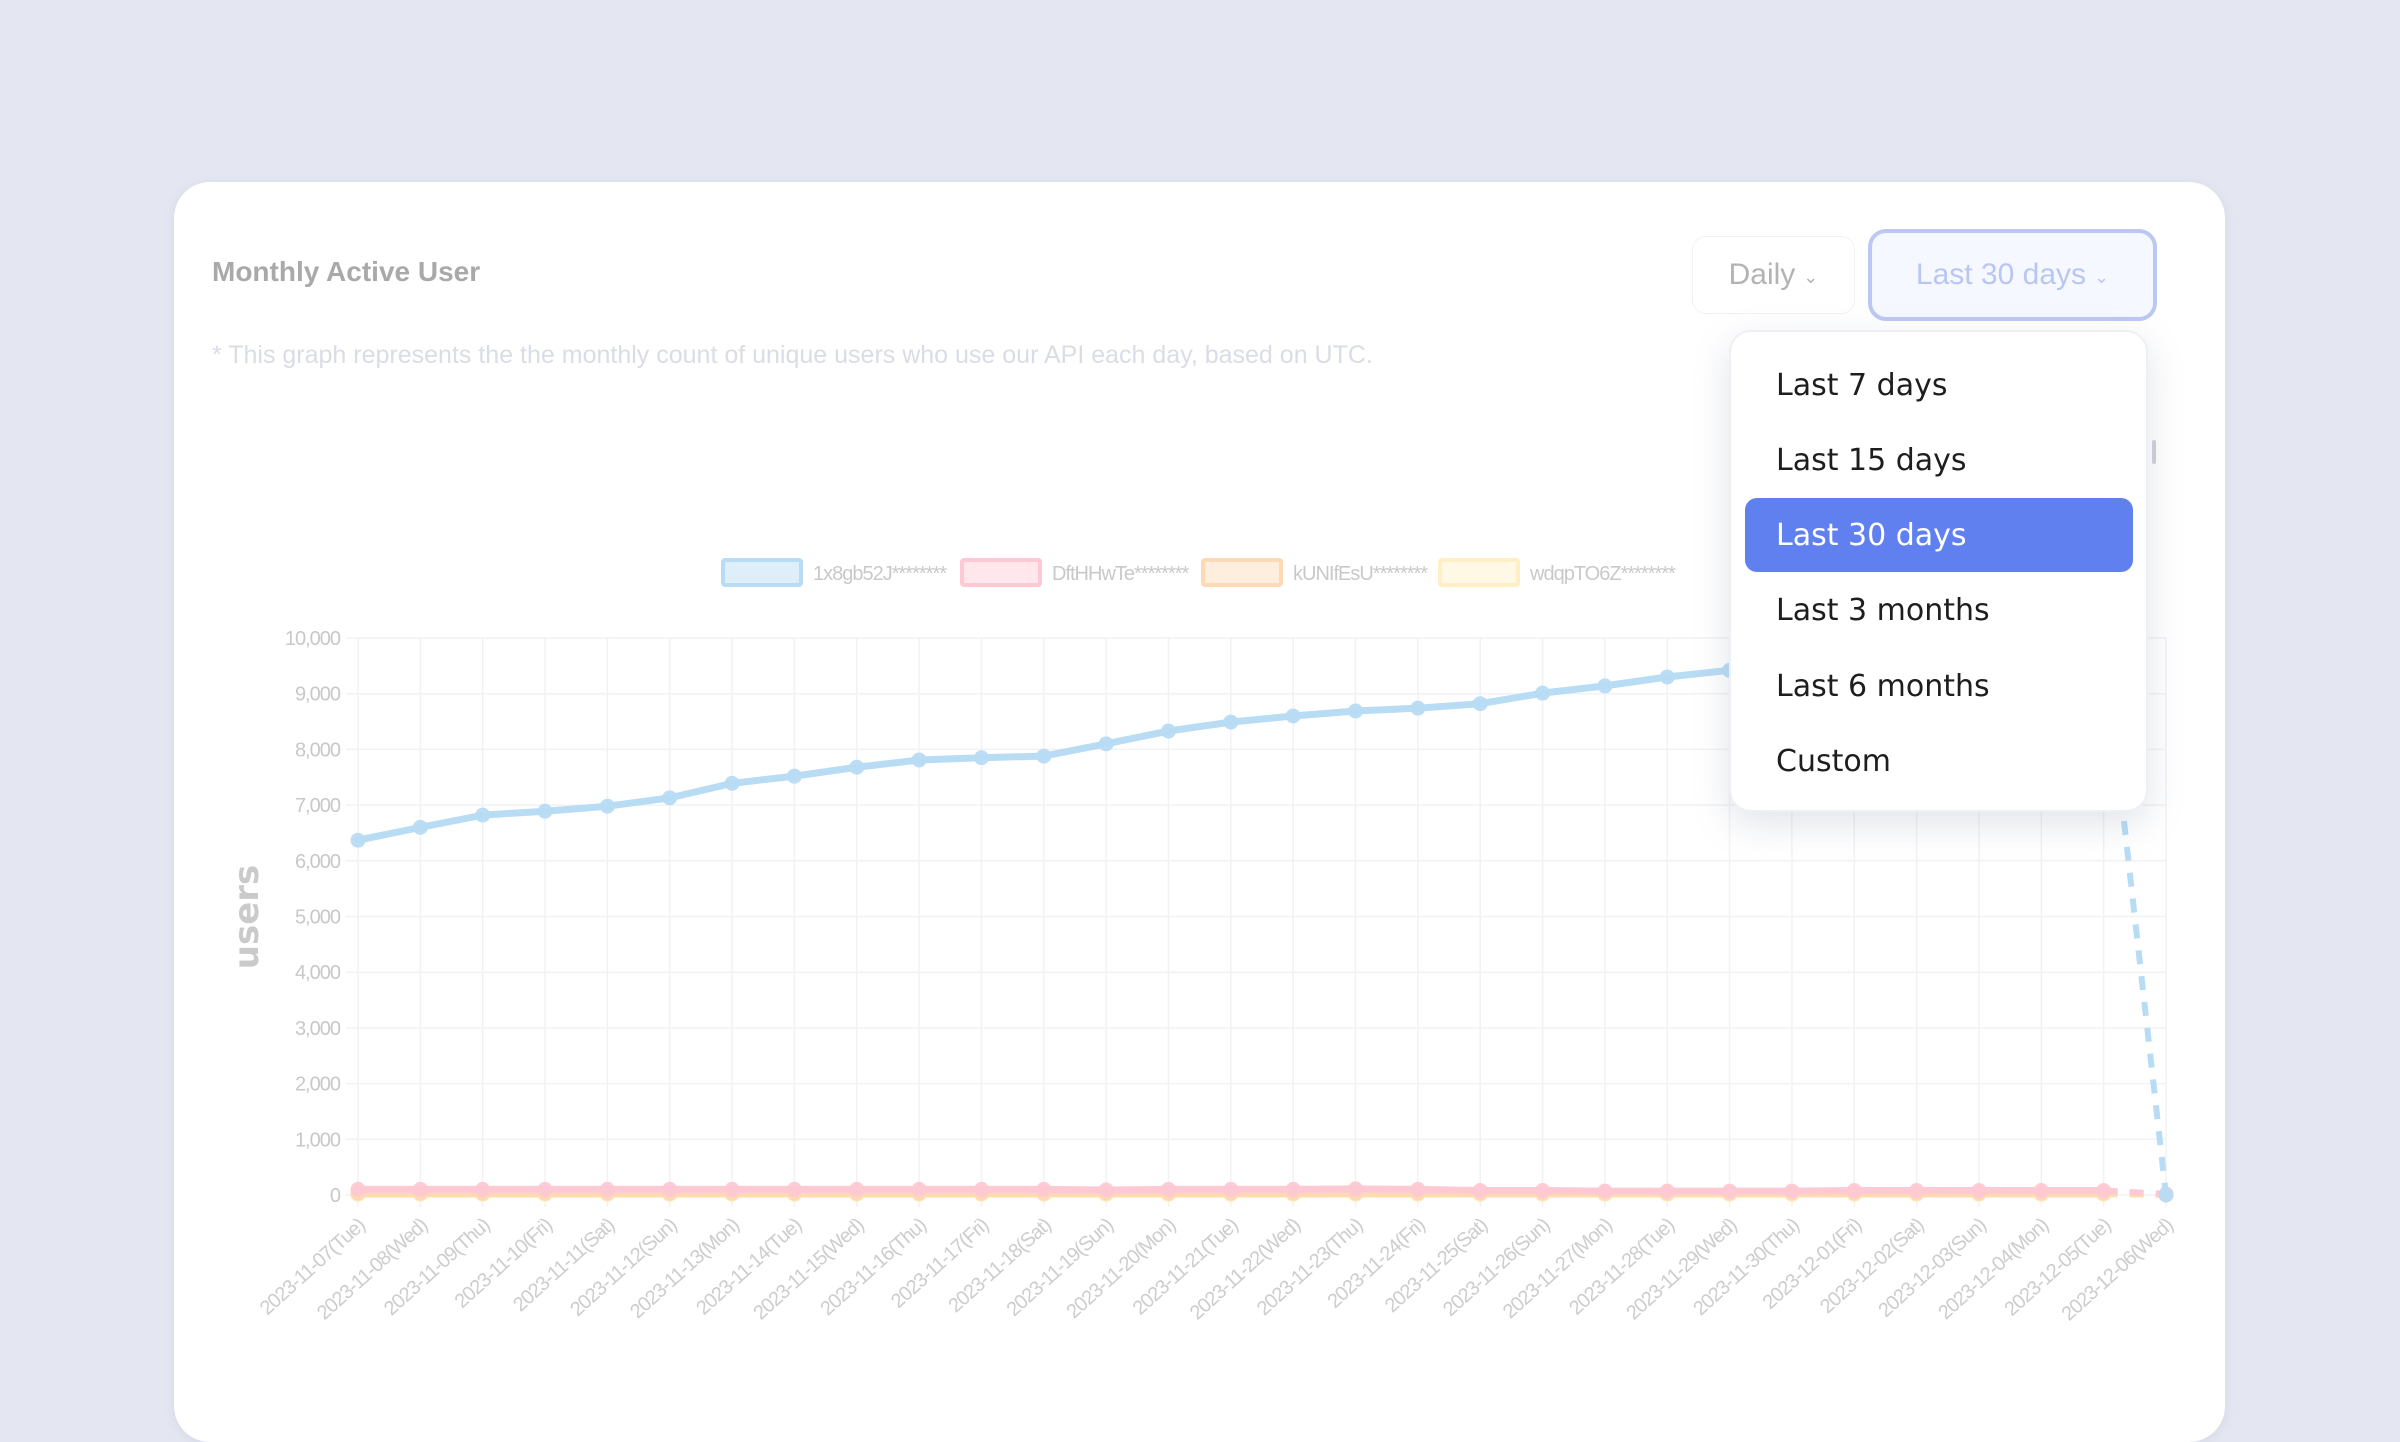  I want to click on x-tick-label: 2023-11-22(Wed), so click(1245, 1269).